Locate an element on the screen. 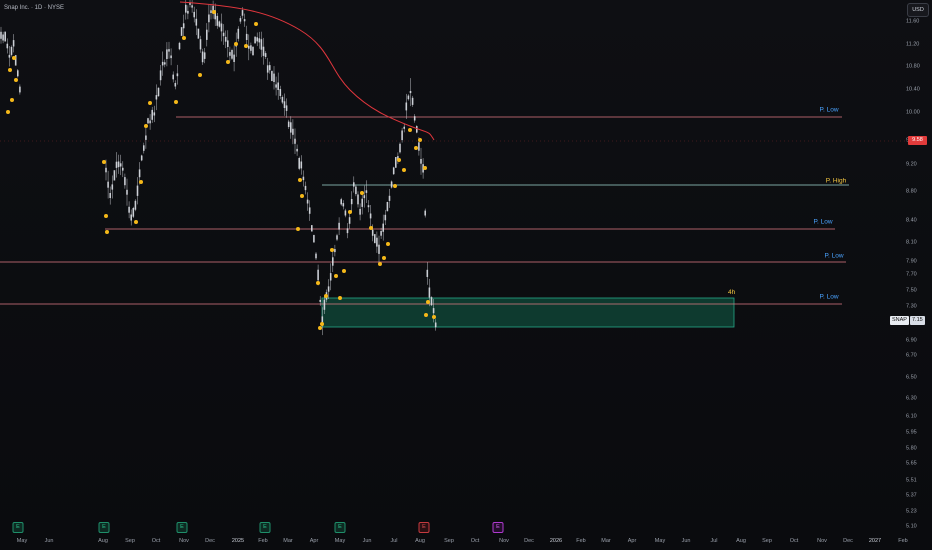 The height and width of the screenshot is (550, 932). demand-zone is located at coordinates (528, 312).